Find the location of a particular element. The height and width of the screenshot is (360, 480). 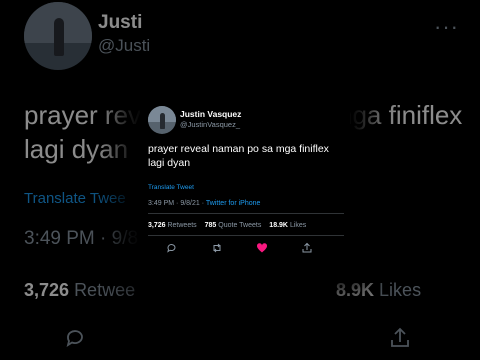

likes-count: 18.9K is located at coordinates (278, 225).